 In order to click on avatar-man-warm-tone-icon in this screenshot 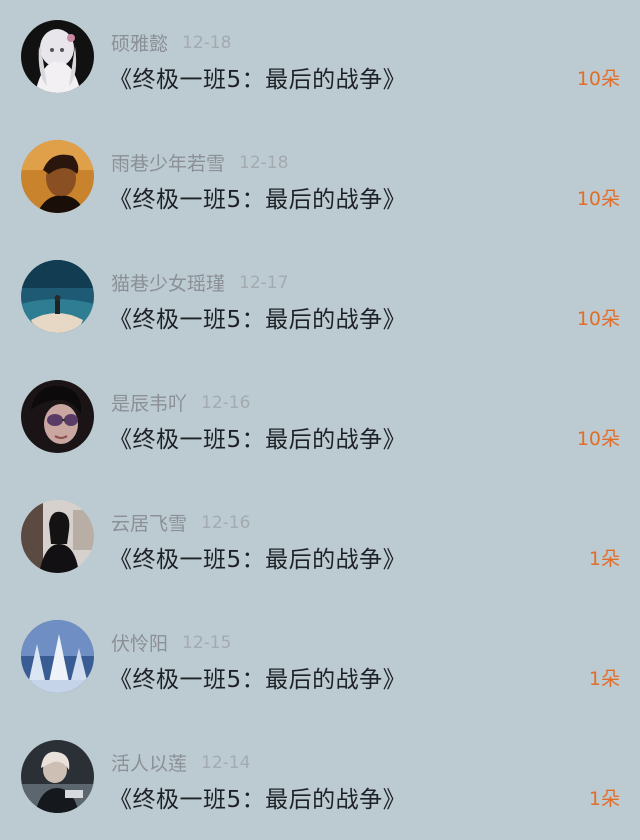, I will do `click(57, 176)`.